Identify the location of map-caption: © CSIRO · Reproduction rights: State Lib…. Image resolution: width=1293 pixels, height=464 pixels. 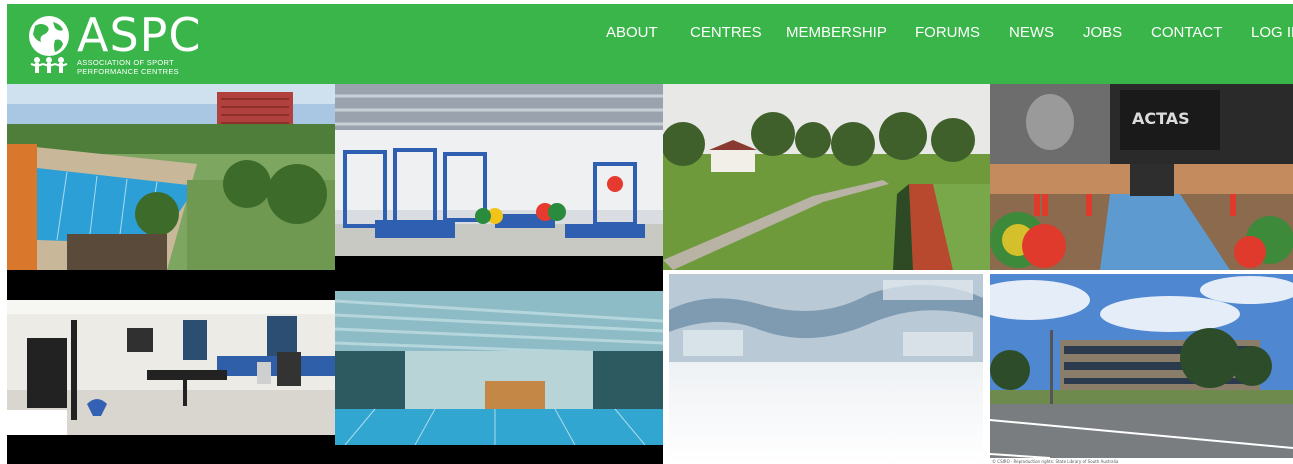
(1055, 461).